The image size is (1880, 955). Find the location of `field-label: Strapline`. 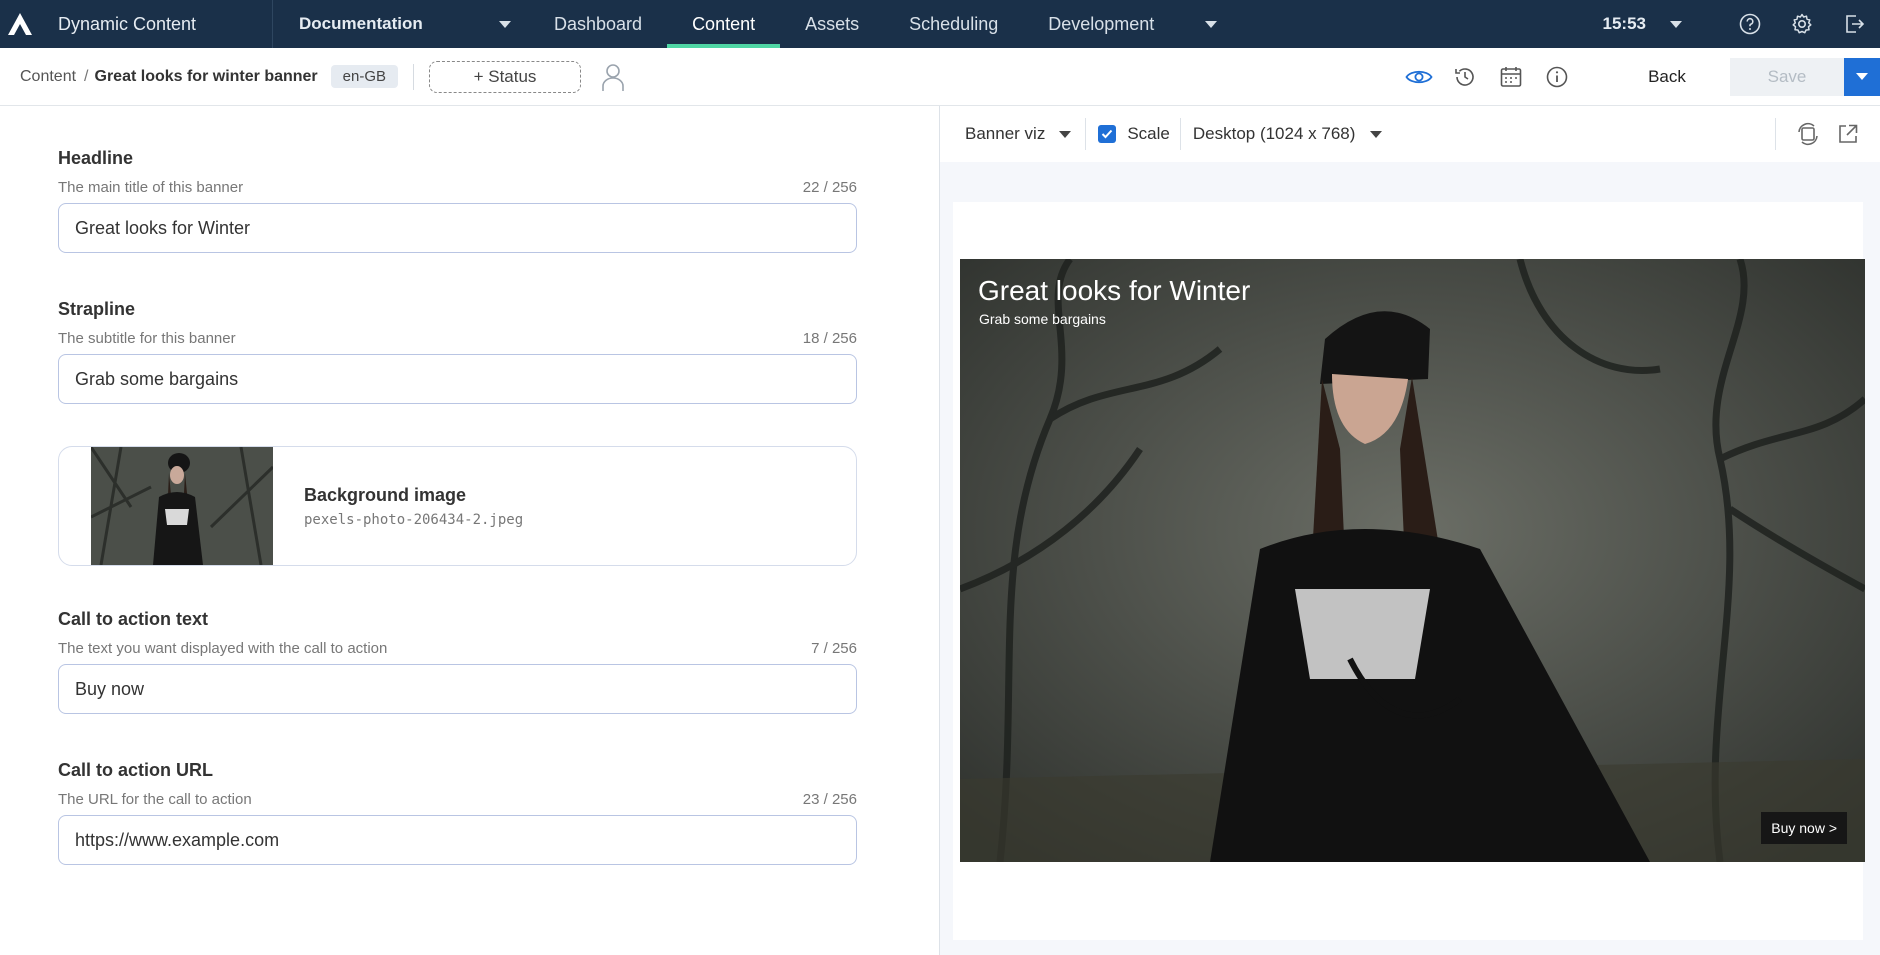

field-label: Strapline is located at coordinates (97, 309).